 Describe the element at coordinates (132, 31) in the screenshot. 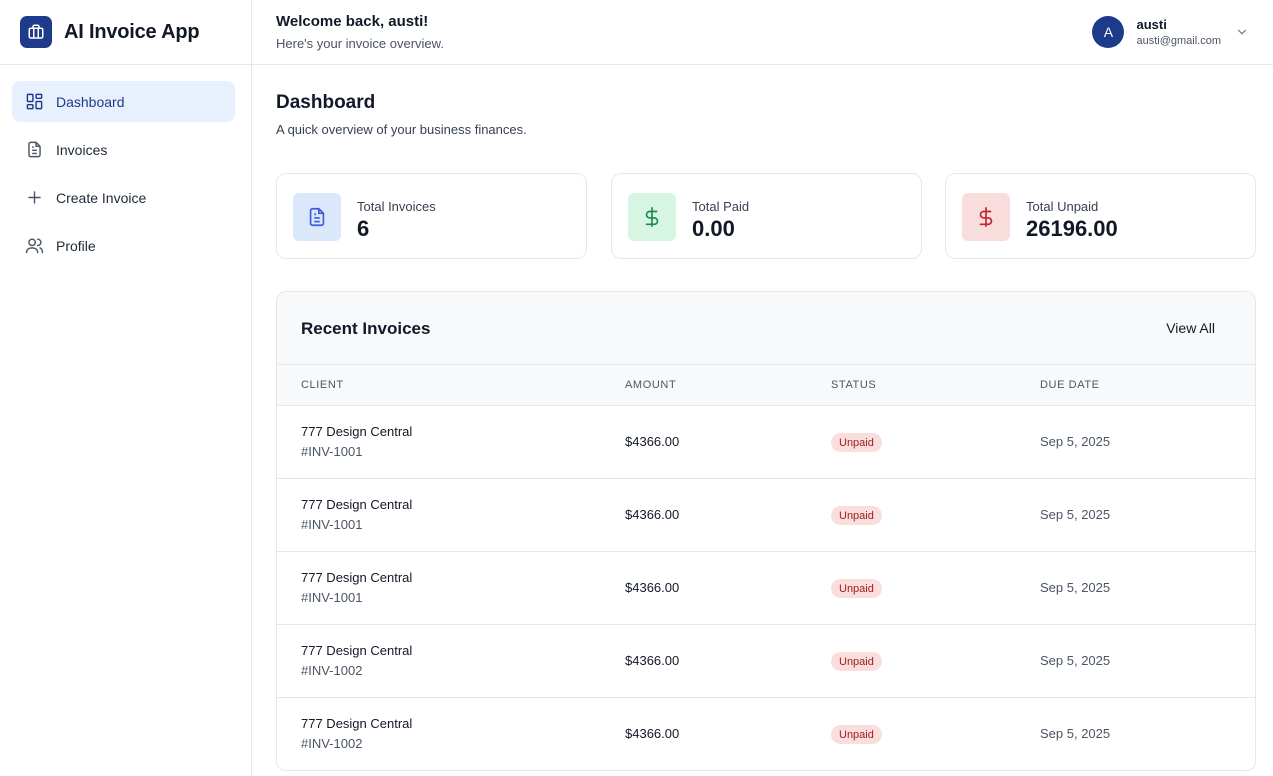

I see `app-title: AI Invoice App` at that location.